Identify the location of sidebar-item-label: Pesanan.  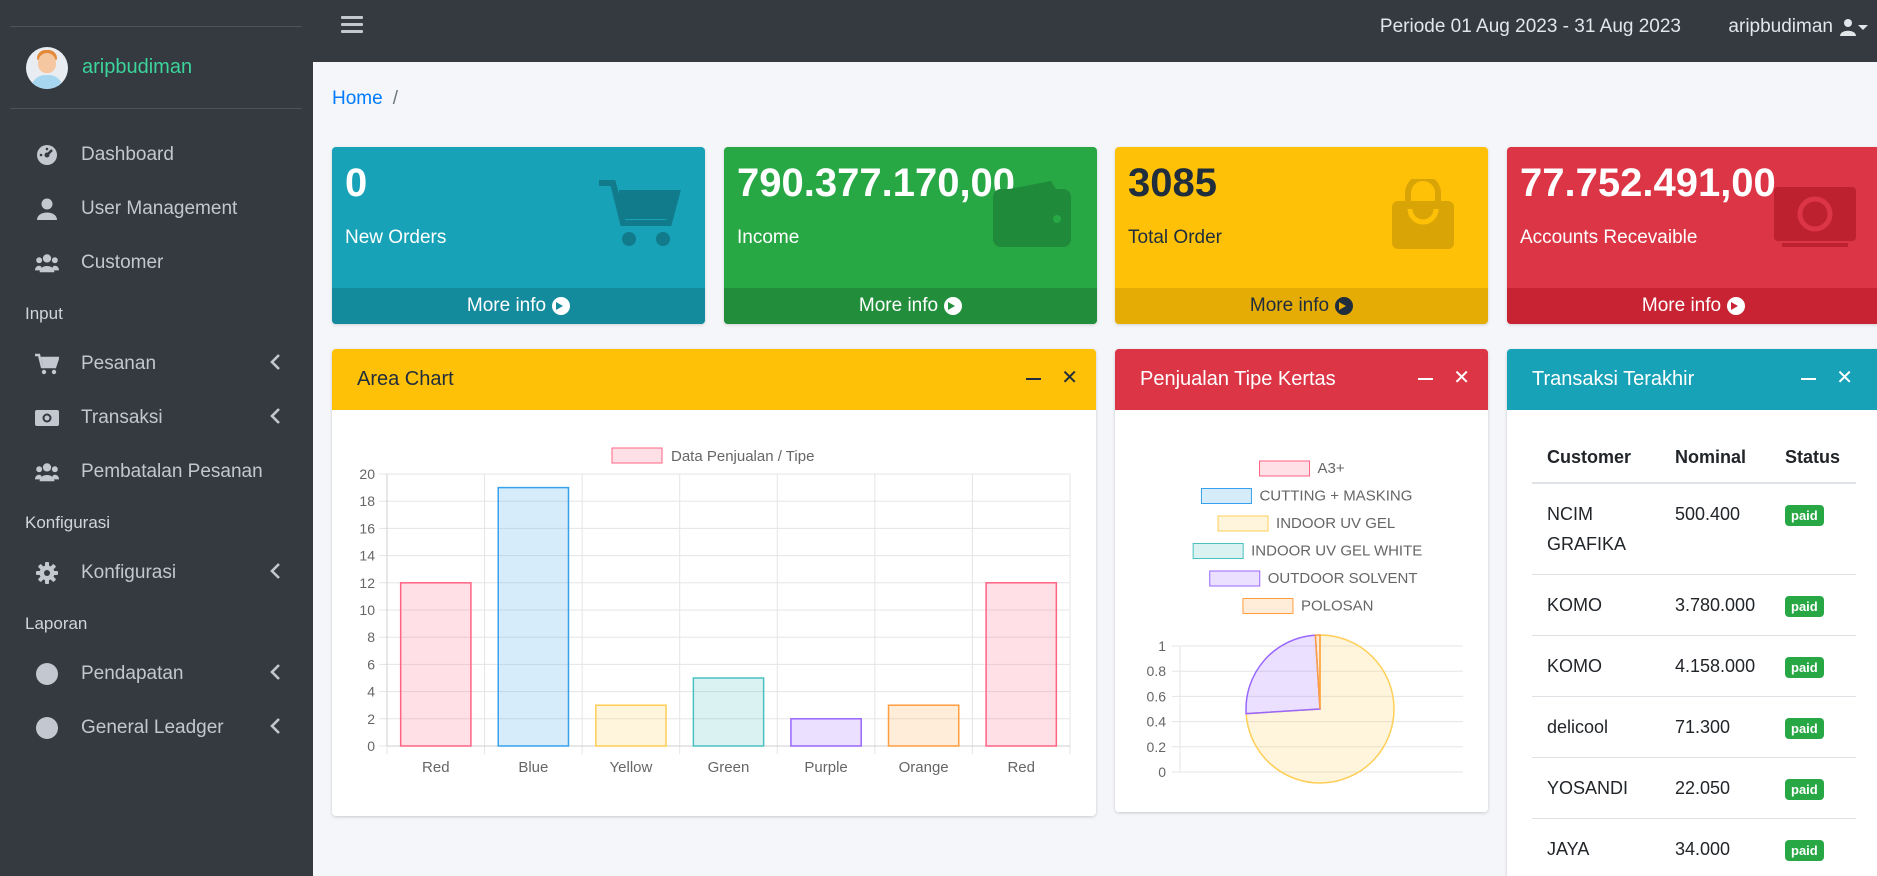
(119, 363).